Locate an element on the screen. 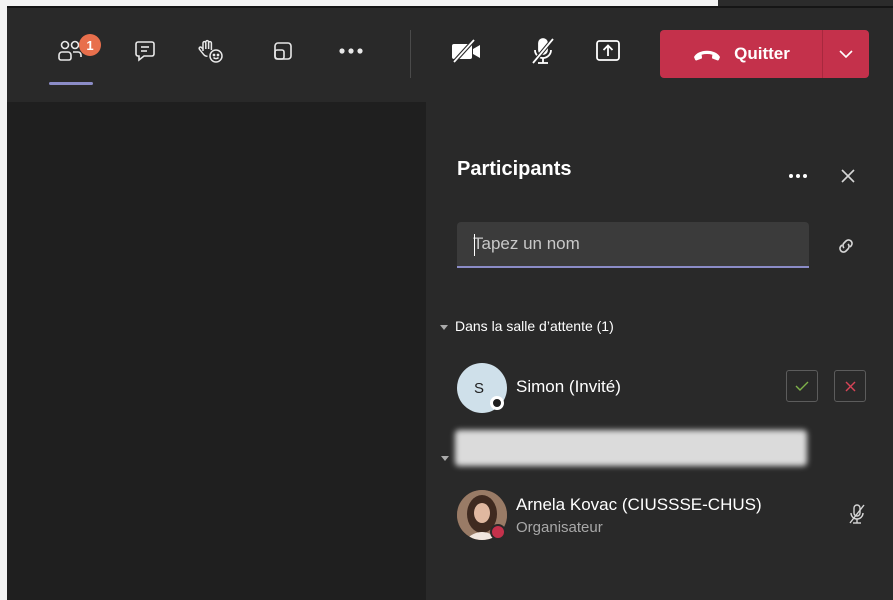 The height and width of the screenshot is (600, 893). panel-close-button is located at coordinates (848, 176).